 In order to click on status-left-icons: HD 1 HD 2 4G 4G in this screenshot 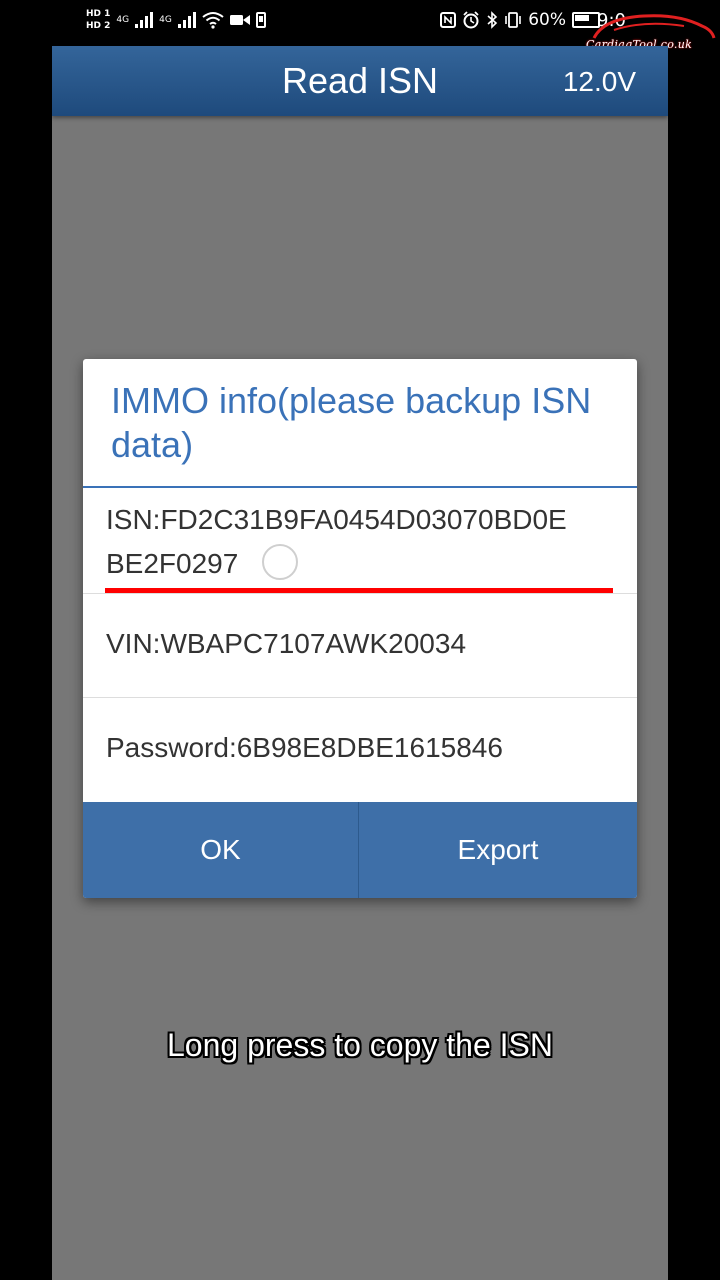, I will do `click(176, 20)`.